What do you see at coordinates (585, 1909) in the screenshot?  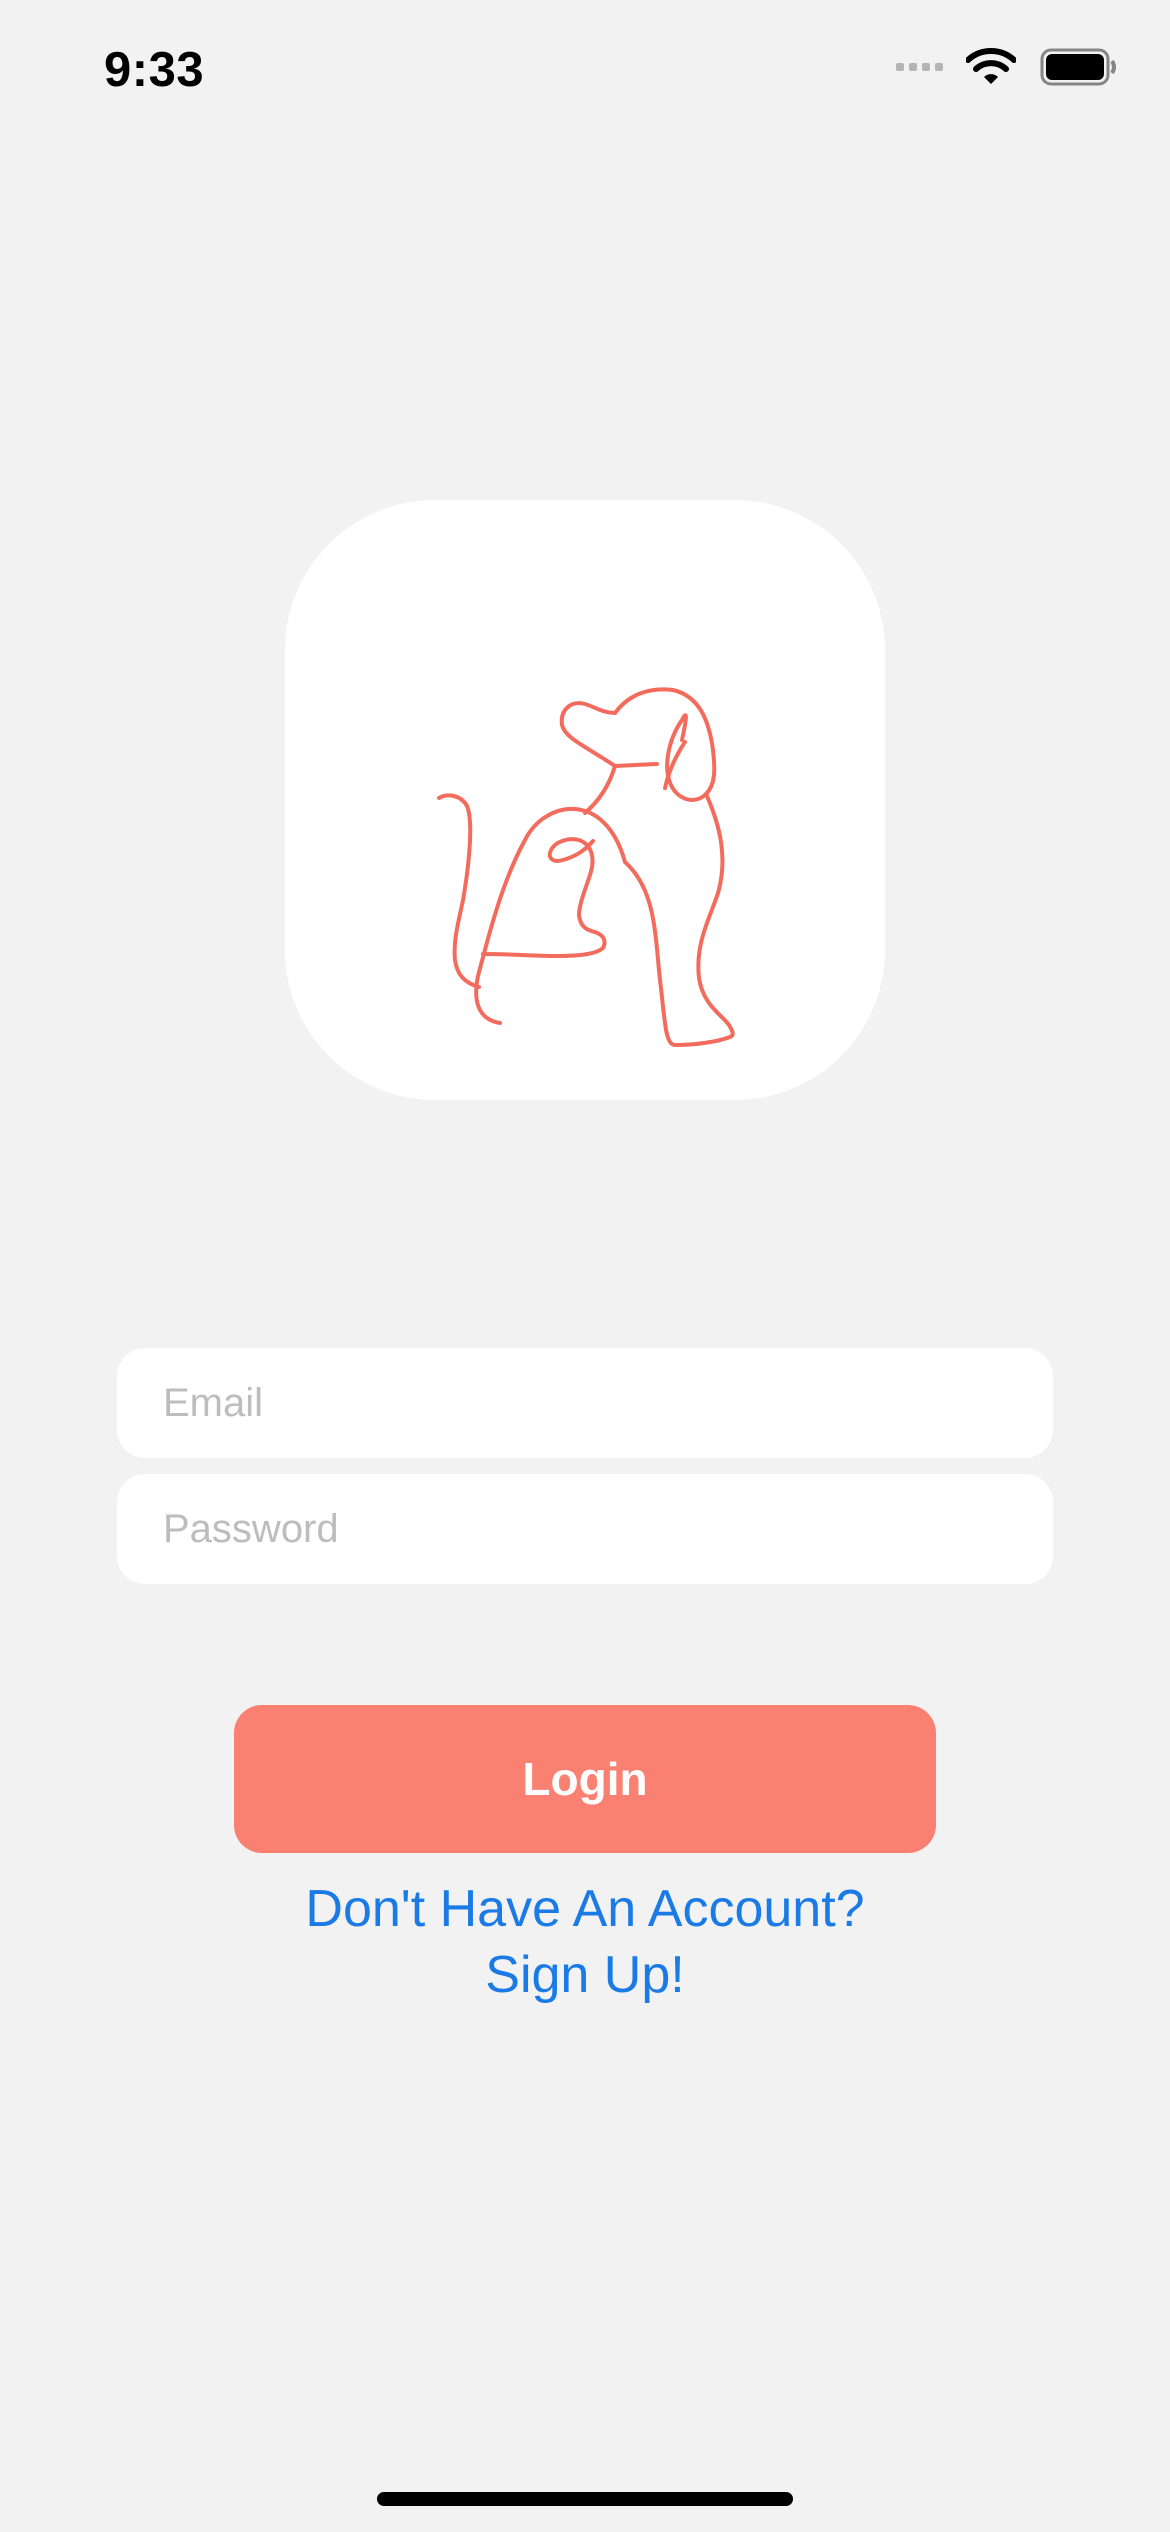 I see `signup-link-line1: Don't Have An Account?` at bounding box center [585, 1909].